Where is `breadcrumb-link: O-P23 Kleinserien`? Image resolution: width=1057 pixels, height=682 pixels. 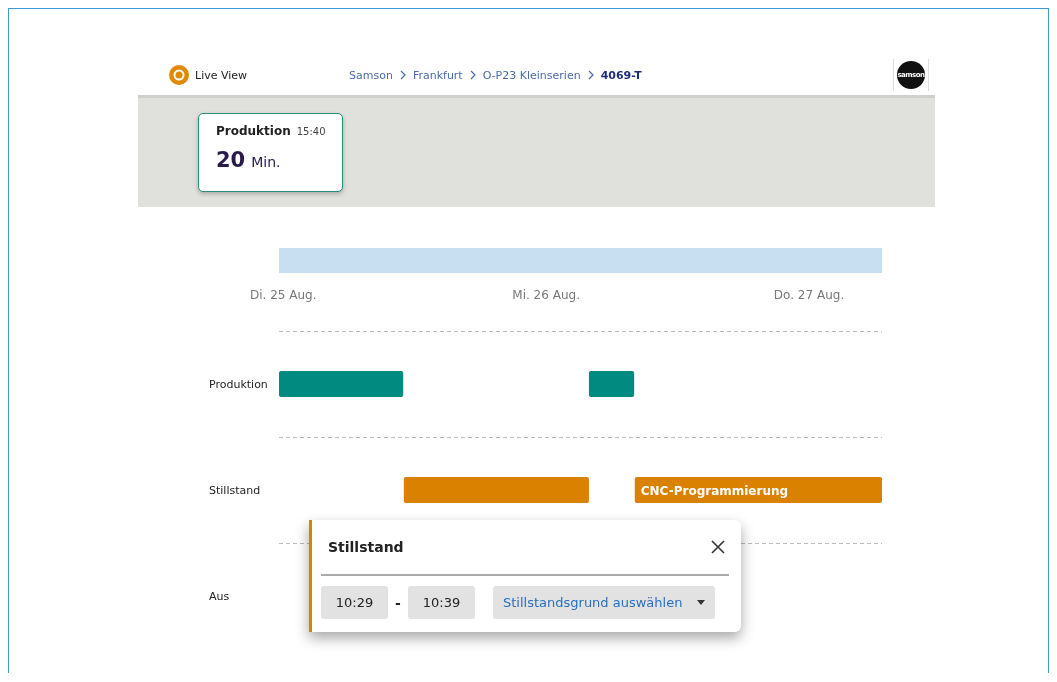 breadcrumb-link: O-P23 Kleinserien is located at coordinates (531, 75).